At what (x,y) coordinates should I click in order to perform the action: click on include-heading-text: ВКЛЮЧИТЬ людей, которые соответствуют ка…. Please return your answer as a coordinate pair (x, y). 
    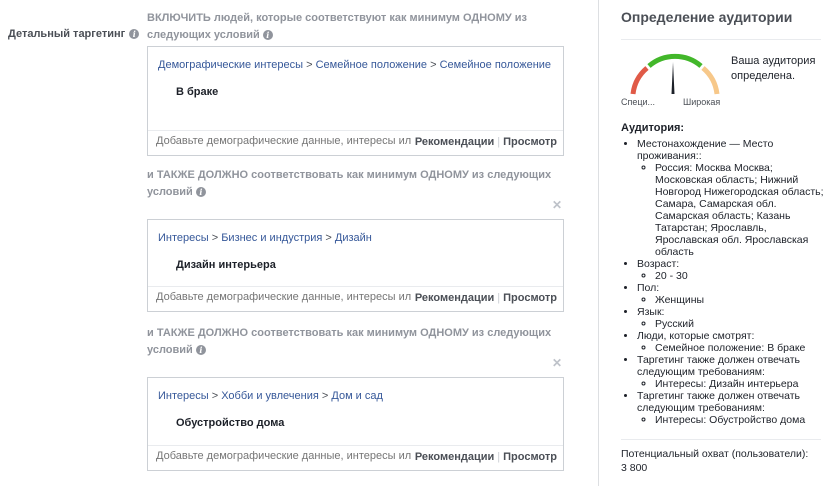
    Looking at the image, I should click on (337, 26).